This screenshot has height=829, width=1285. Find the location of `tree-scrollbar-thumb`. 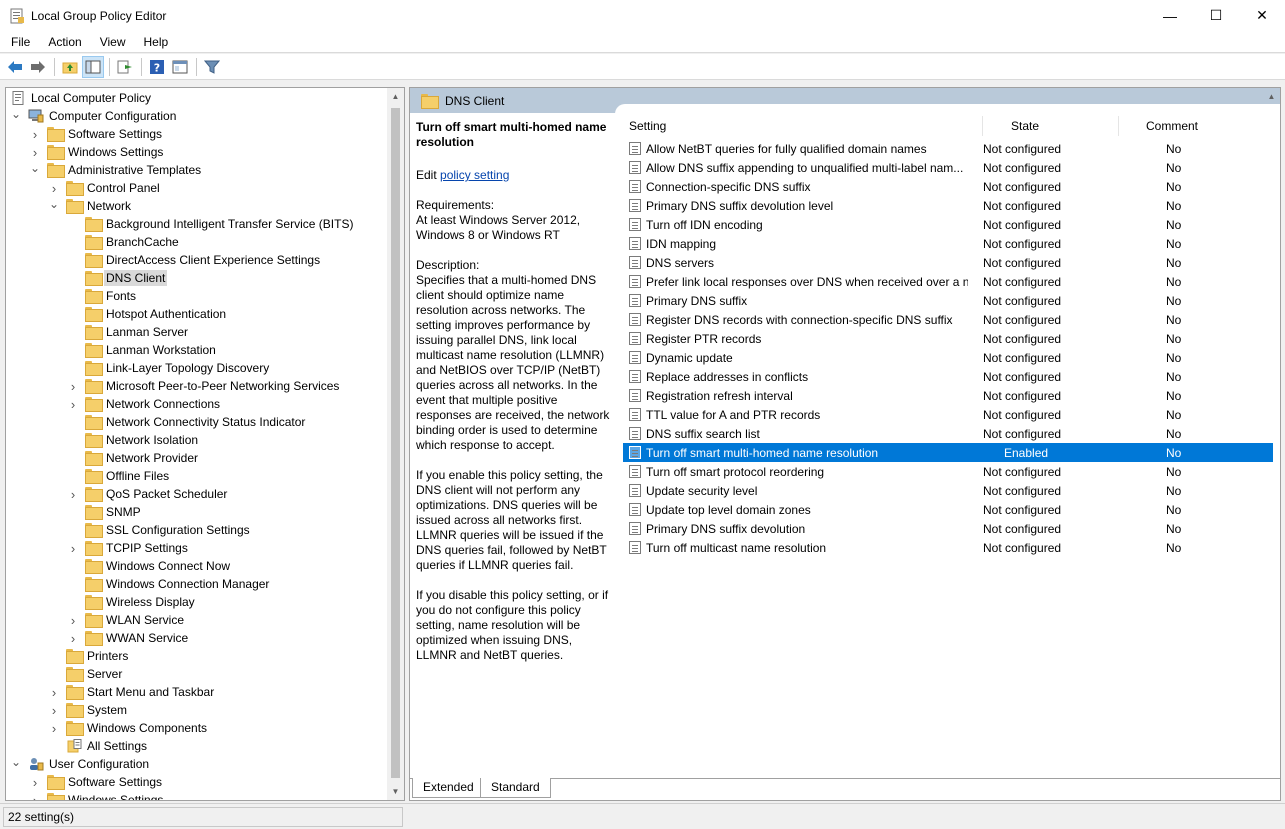

tree-scrollbar-thumb is located at coordinates (395, 443).